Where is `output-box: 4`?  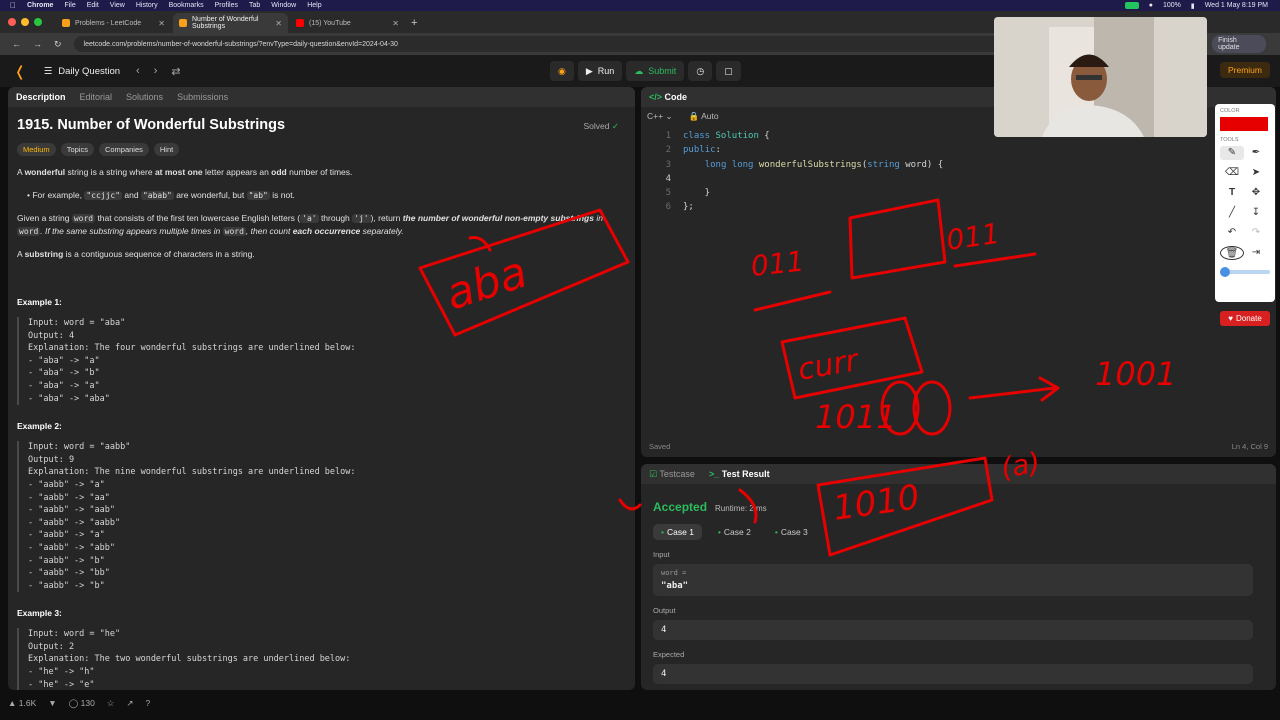
output-box: 4 is located at coordinates (953, 630).